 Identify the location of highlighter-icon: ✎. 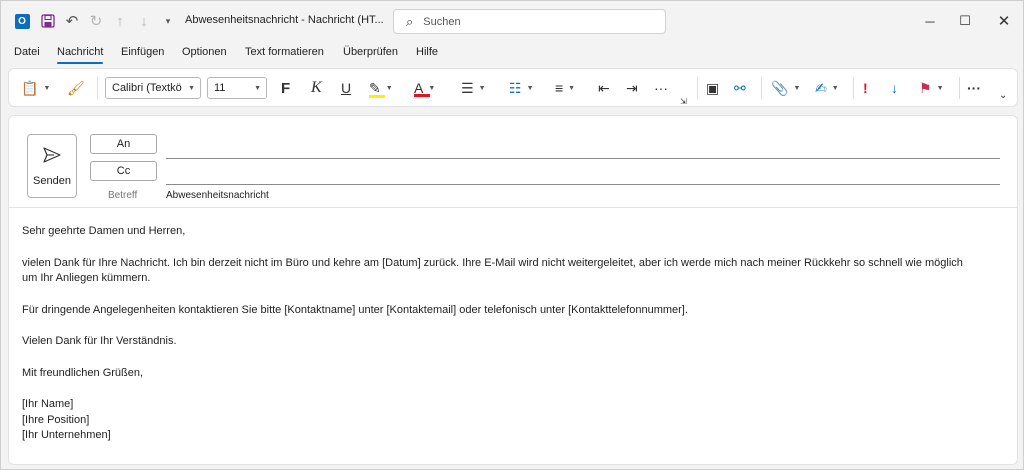
(377, 89).